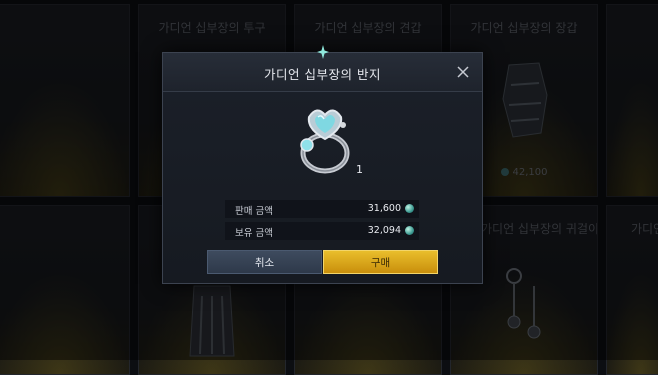 Image resolution: width=658 pixels, height=375 pixels. I want to click on owned-amount-label: 보유 금액, so click(254, 233).